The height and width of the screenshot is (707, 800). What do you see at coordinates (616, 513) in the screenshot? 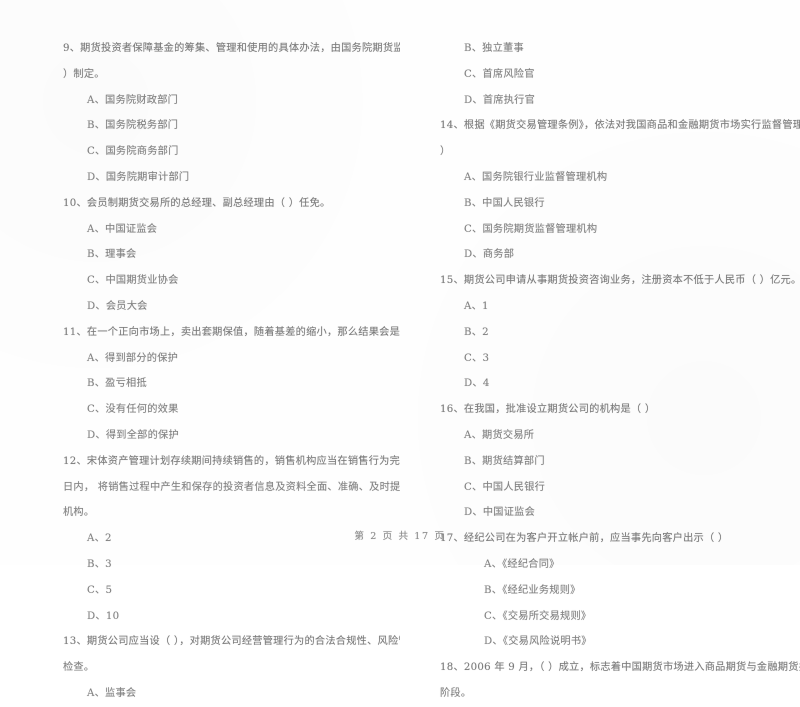
I see `question-16-option-d: D、中国证监会` at bounding box center [616, 513].